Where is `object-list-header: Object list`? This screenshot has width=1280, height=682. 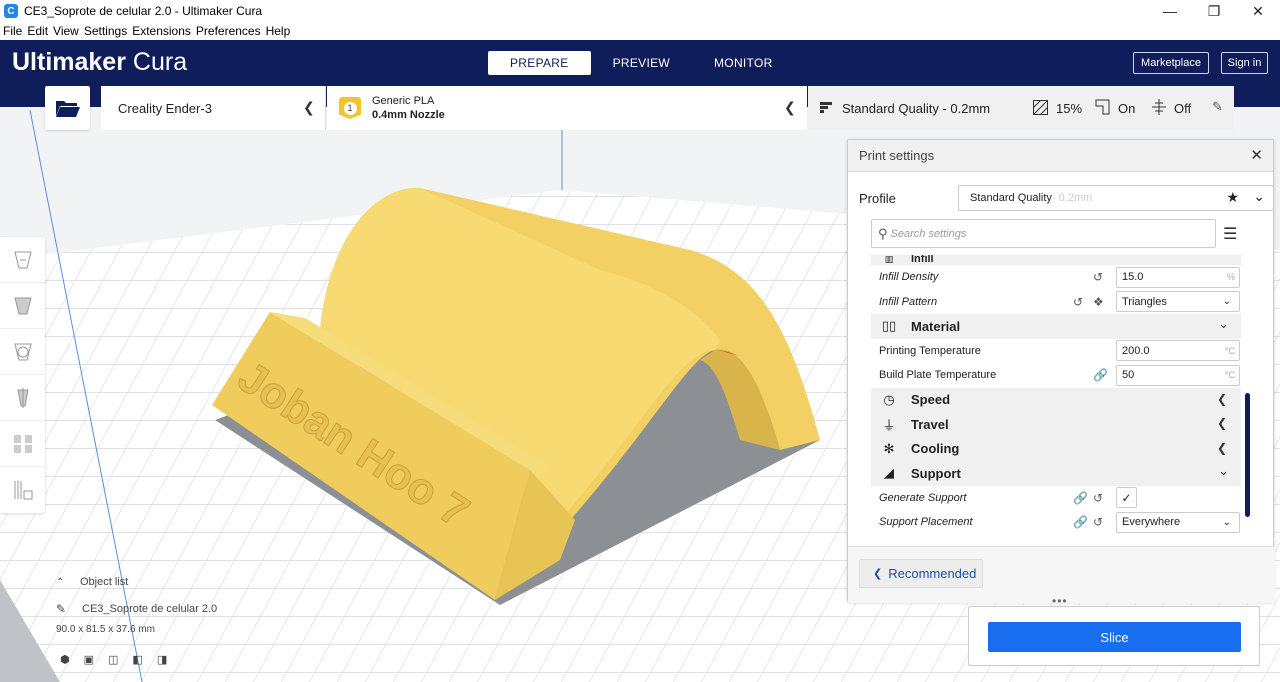
object-list-header: Object list is located at coordinates (104, 582).